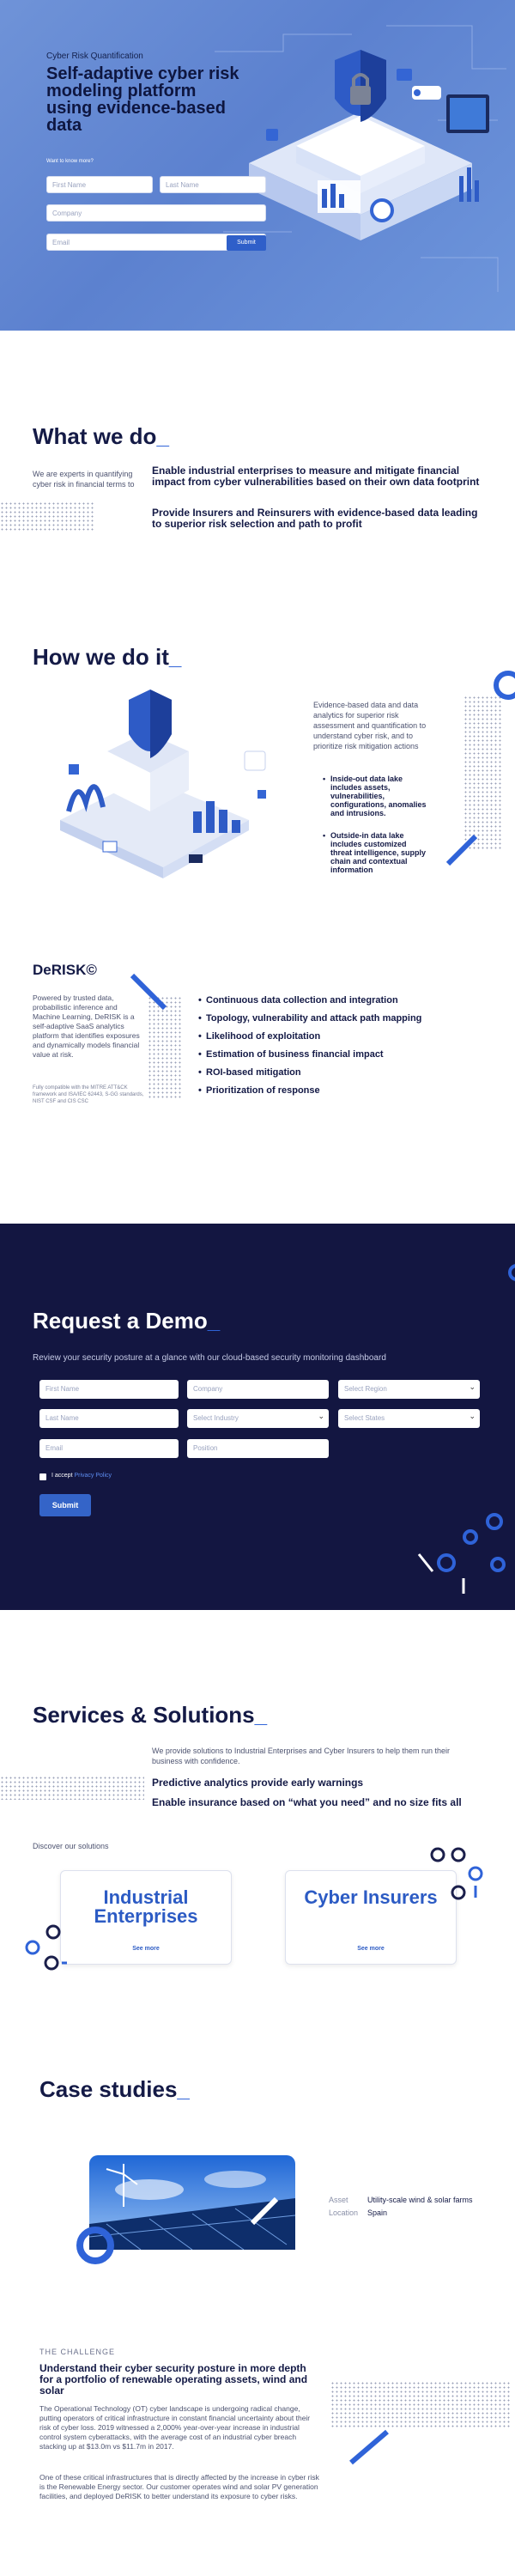  I want to click on request-demo-heading: Request a Demo_, so click(126, 1321).